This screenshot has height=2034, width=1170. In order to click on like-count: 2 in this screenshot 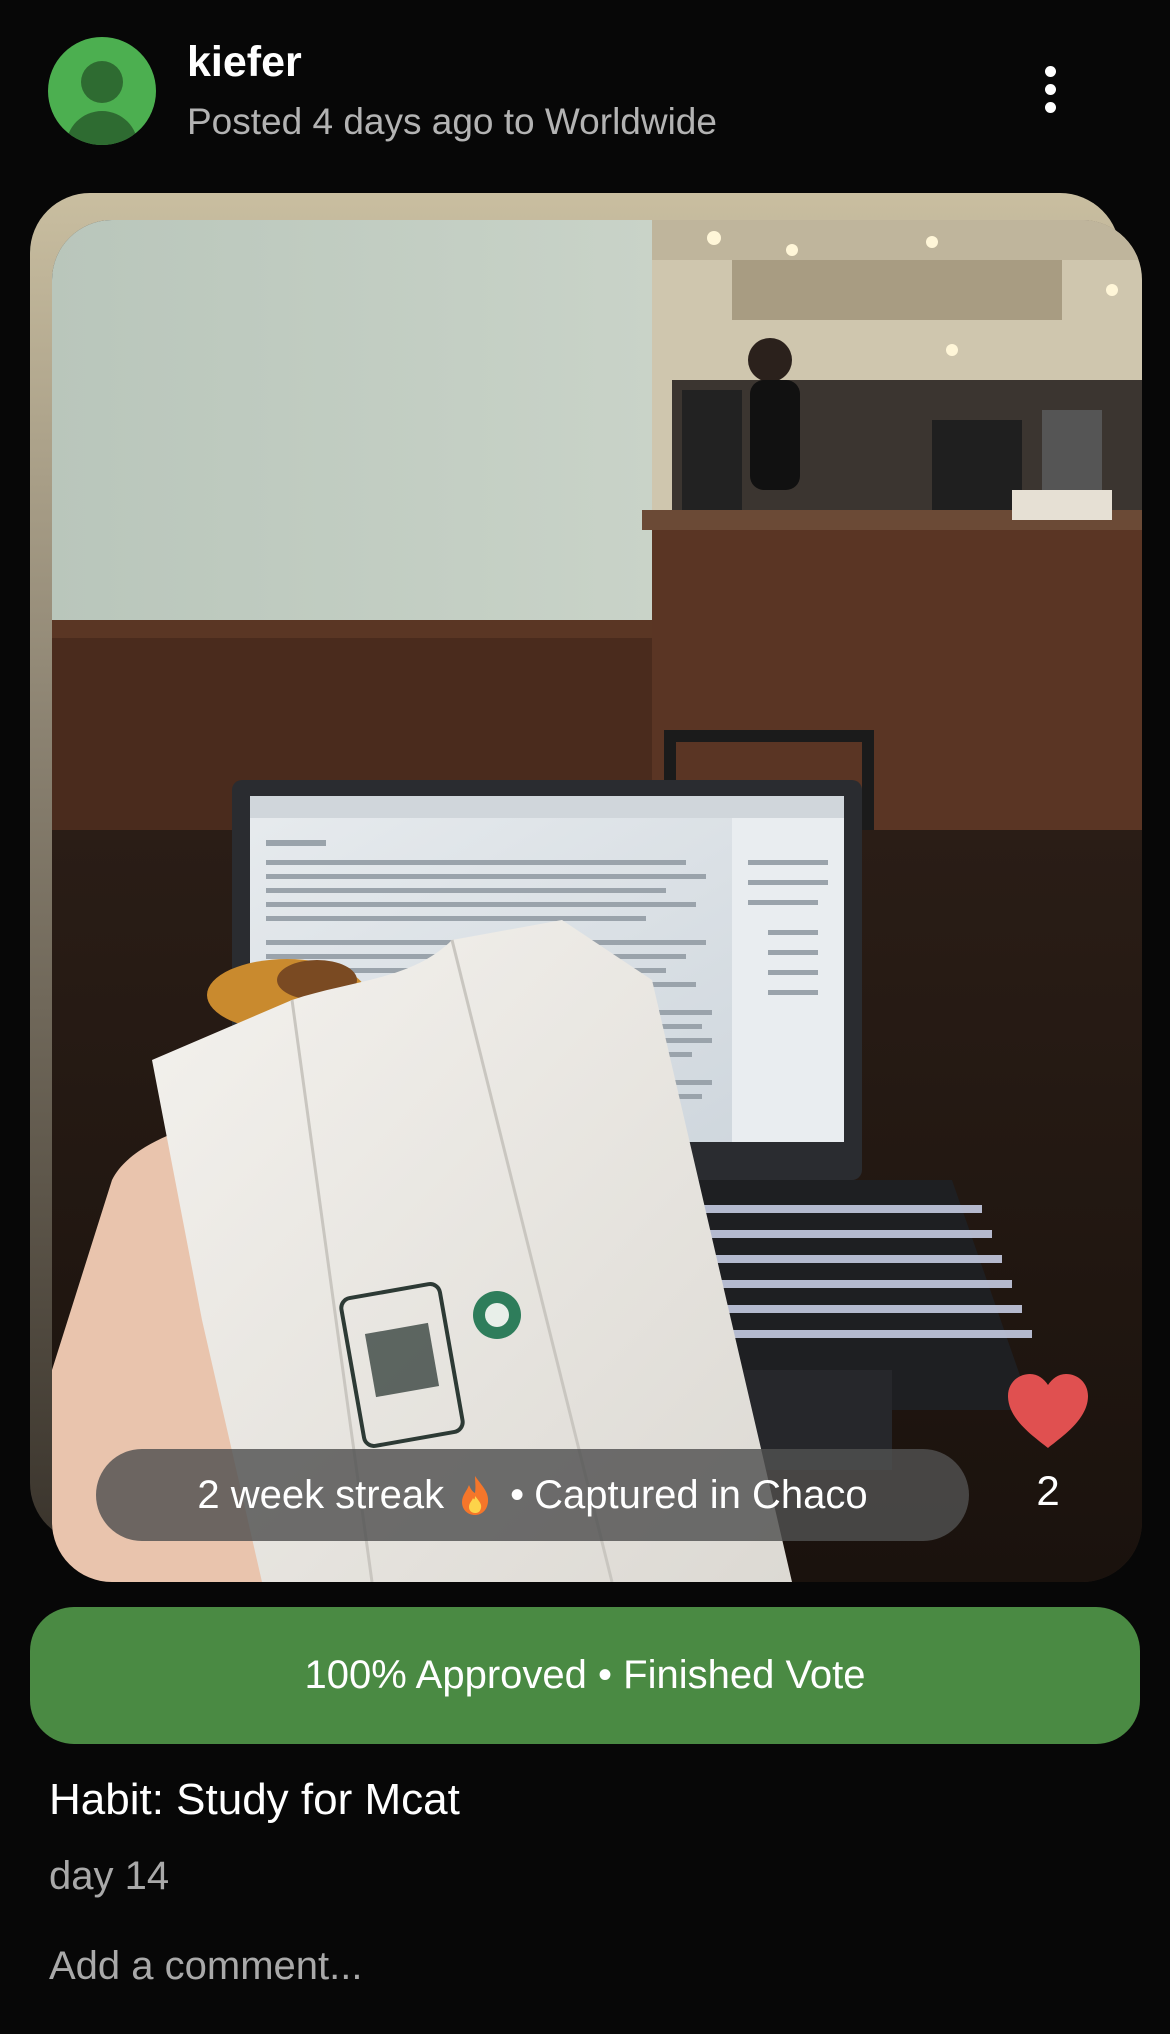, I will do `click(1048, 1490)`.